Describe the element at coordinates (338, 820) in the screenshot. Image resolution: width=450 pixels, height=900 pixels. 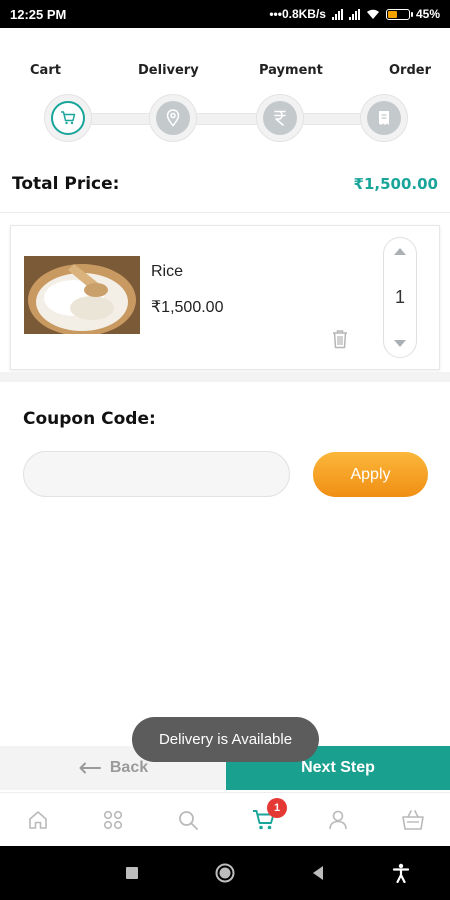
I see `user-icon` at that location.